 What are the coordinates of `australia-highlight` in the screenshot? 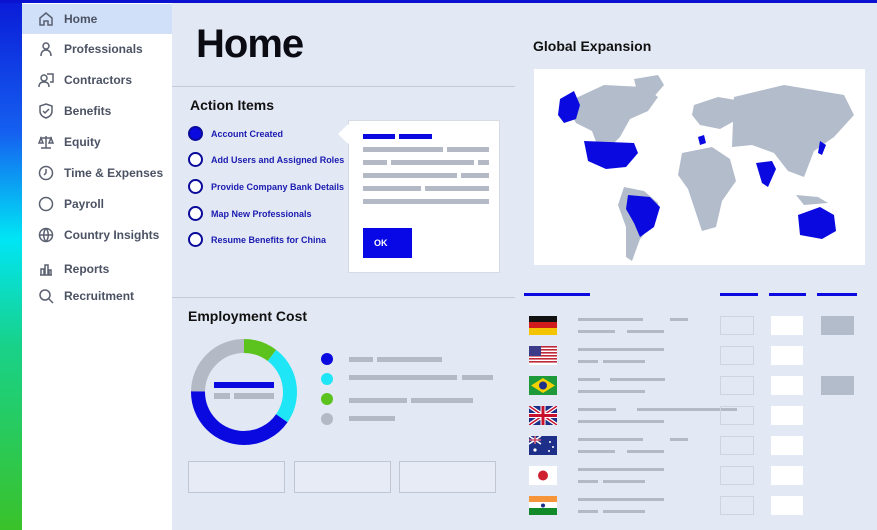 It's located at (817, 223).